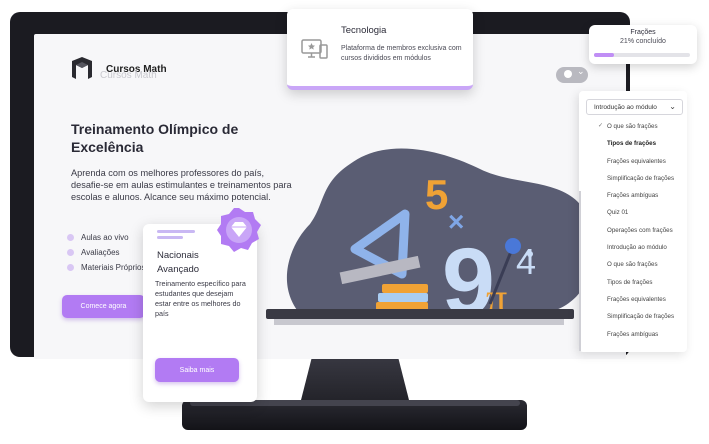  Describe the element at coordinates (572, 74) in the screenshot. I see `user-menu-button` at that location.